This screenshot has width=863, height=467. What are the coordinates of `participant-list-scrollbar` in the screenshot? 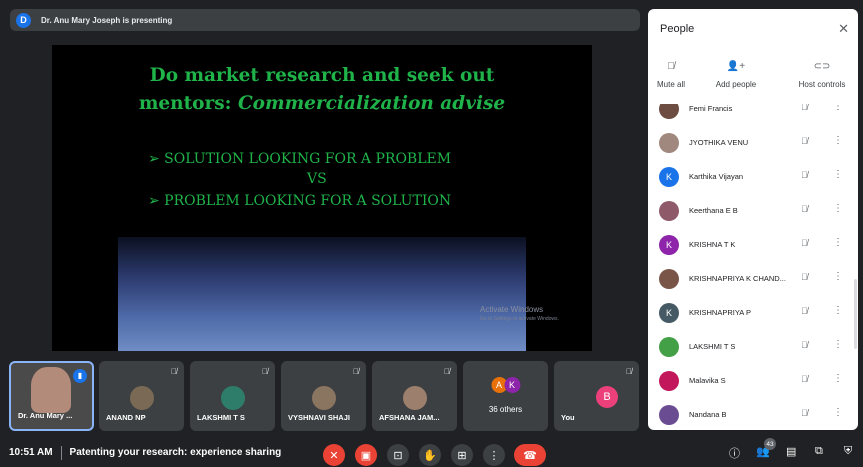 It's located at (855, 314).